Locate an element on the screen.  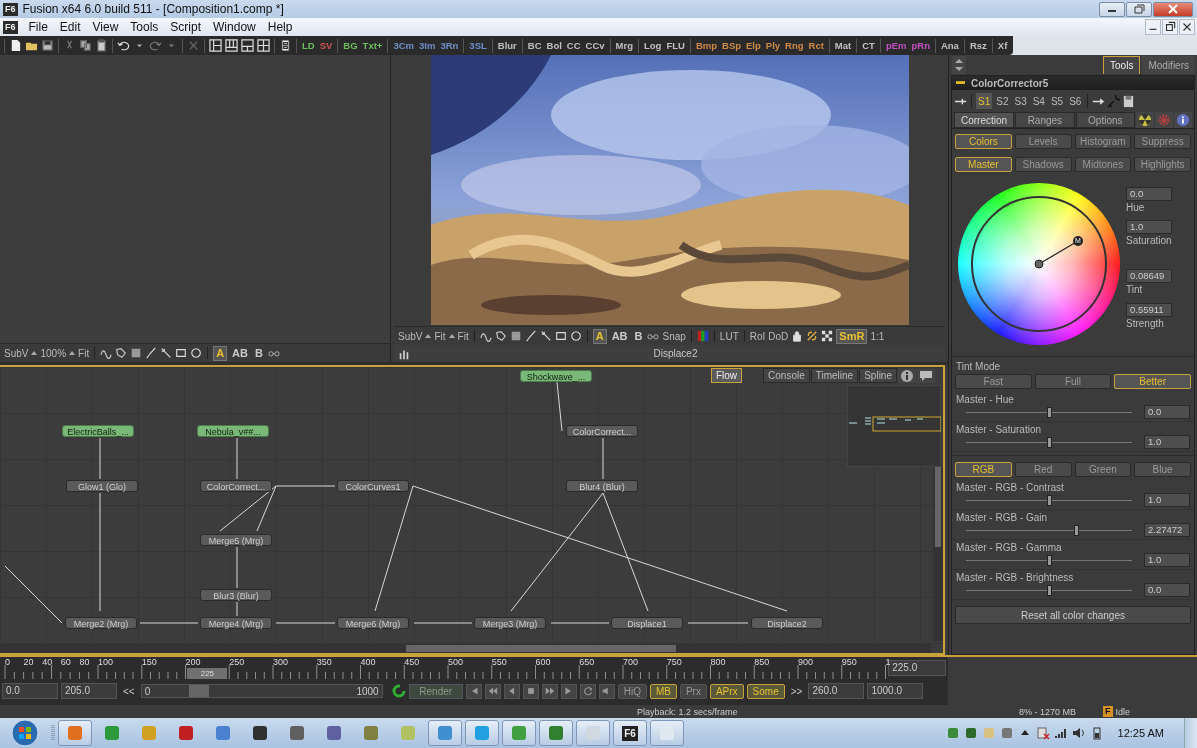
taskbar-app: F6 is located at coordinates (630, 733).